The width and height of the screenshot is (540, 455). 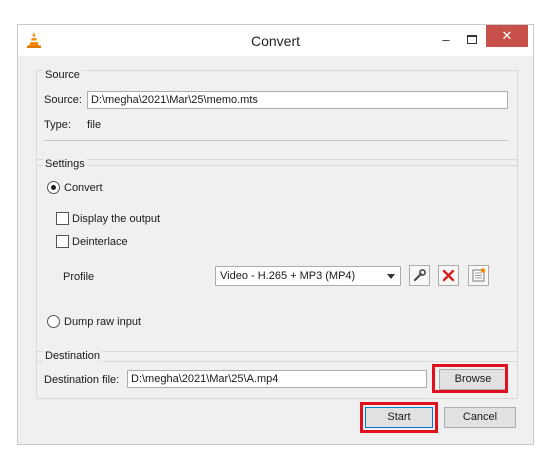 What do you see at coordinates (57, 125) in the screenshot?
I see `type-label: Type:` at bounding box center [57, 125].